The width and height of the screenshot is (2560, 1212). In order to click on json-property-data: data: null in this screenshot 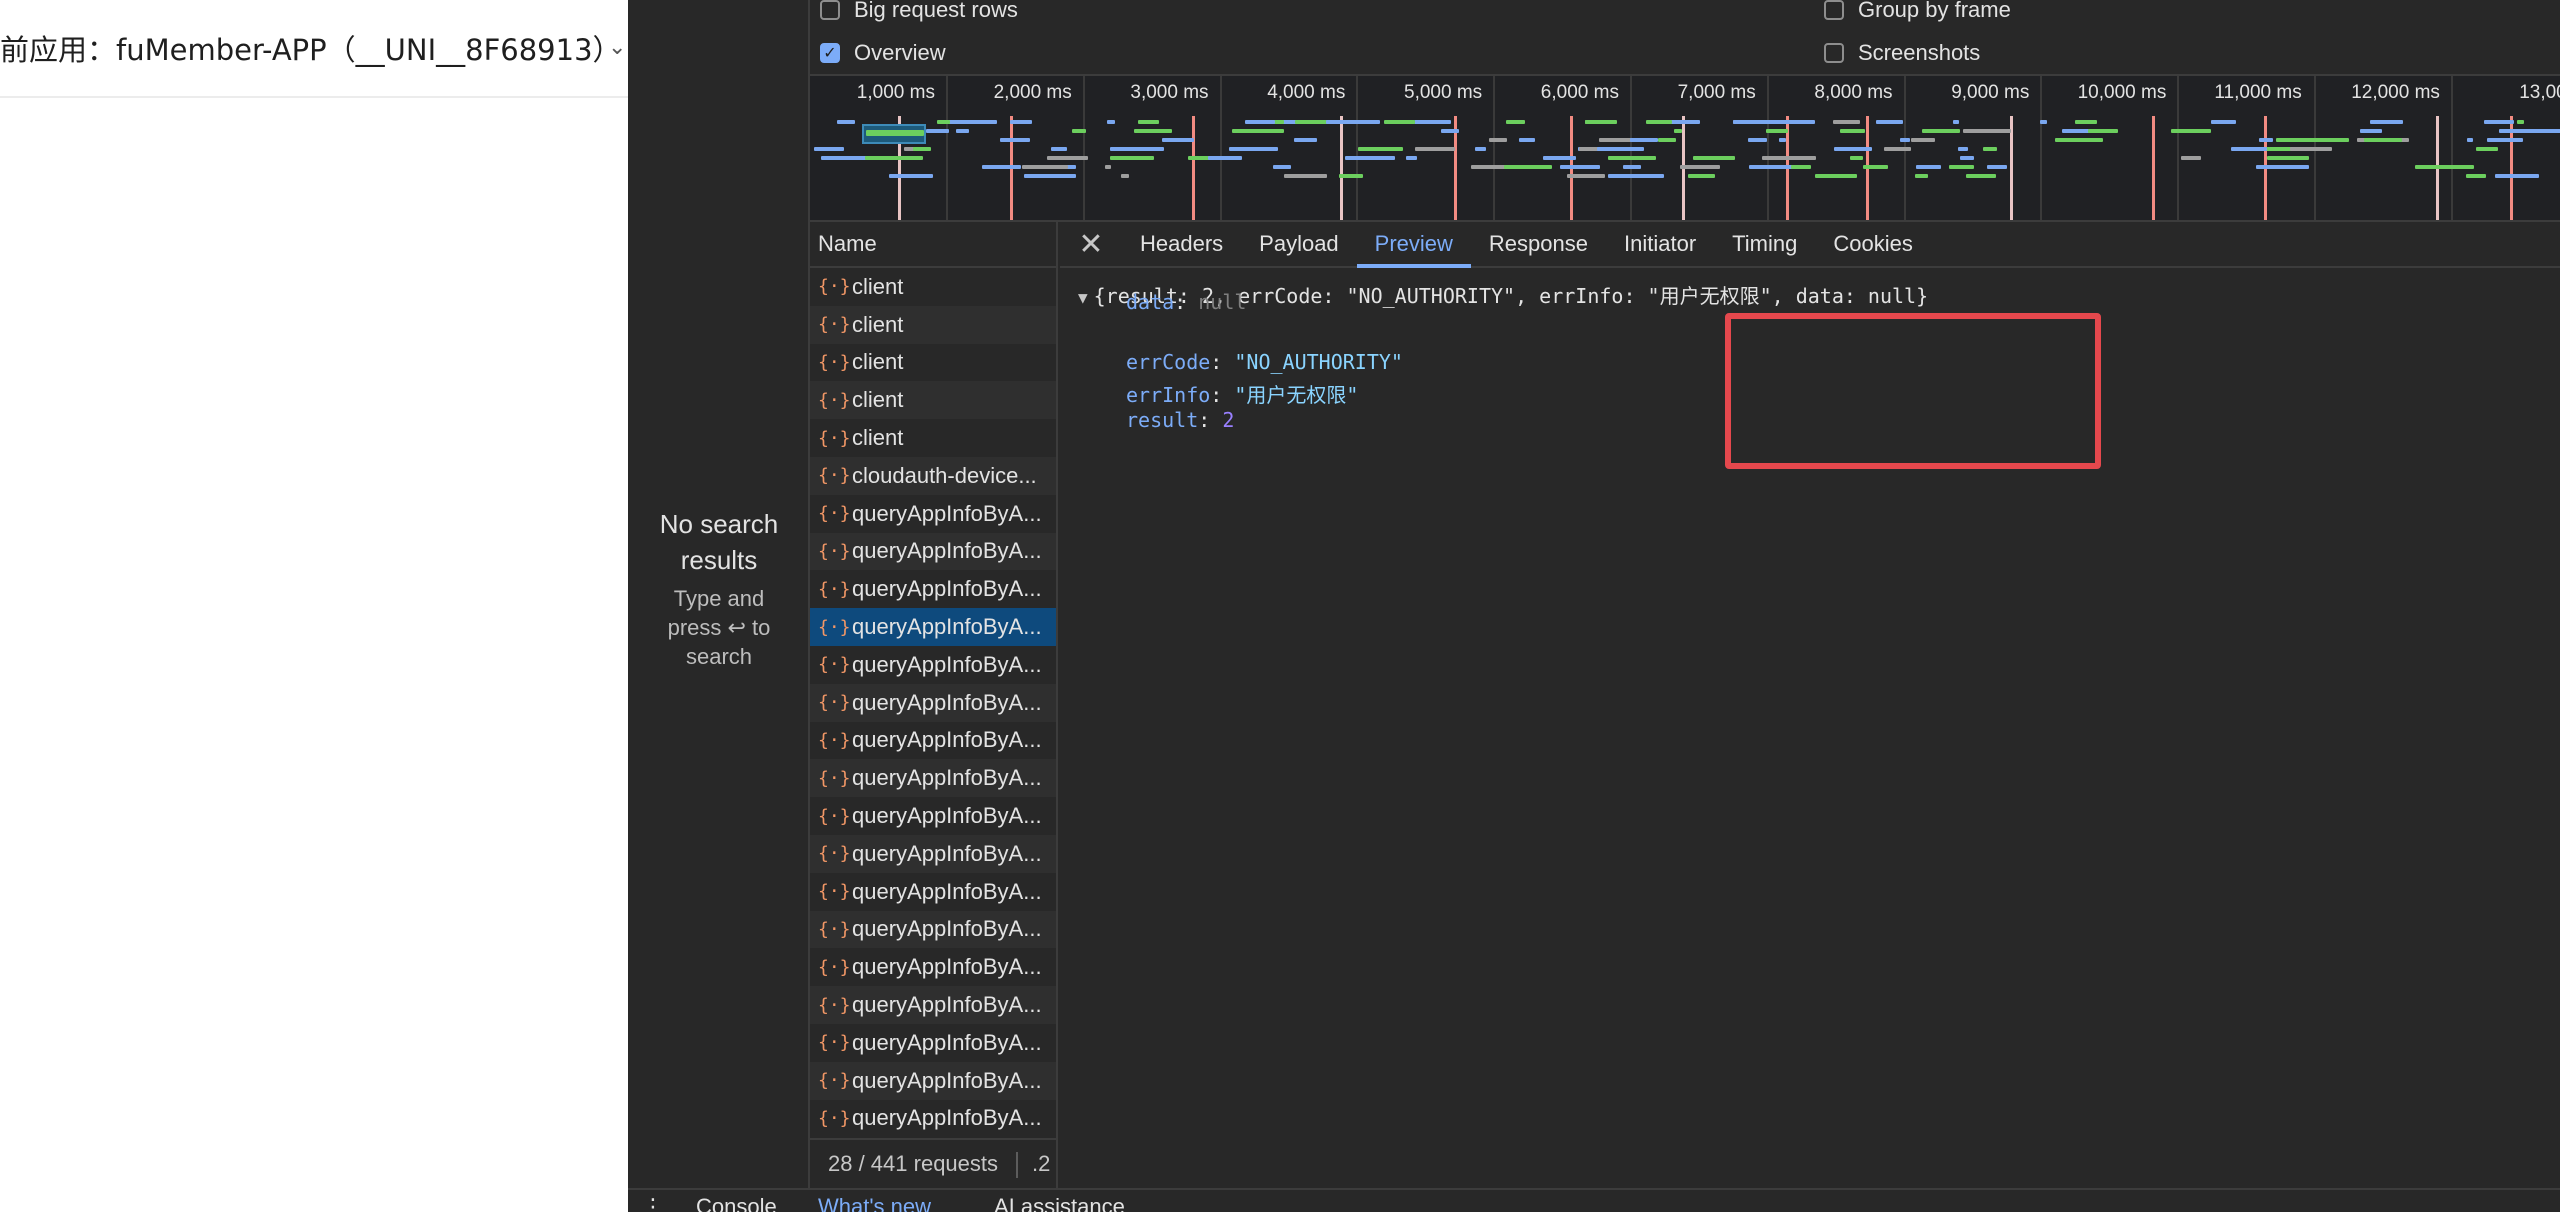, I will do `click(1186, 302)`.